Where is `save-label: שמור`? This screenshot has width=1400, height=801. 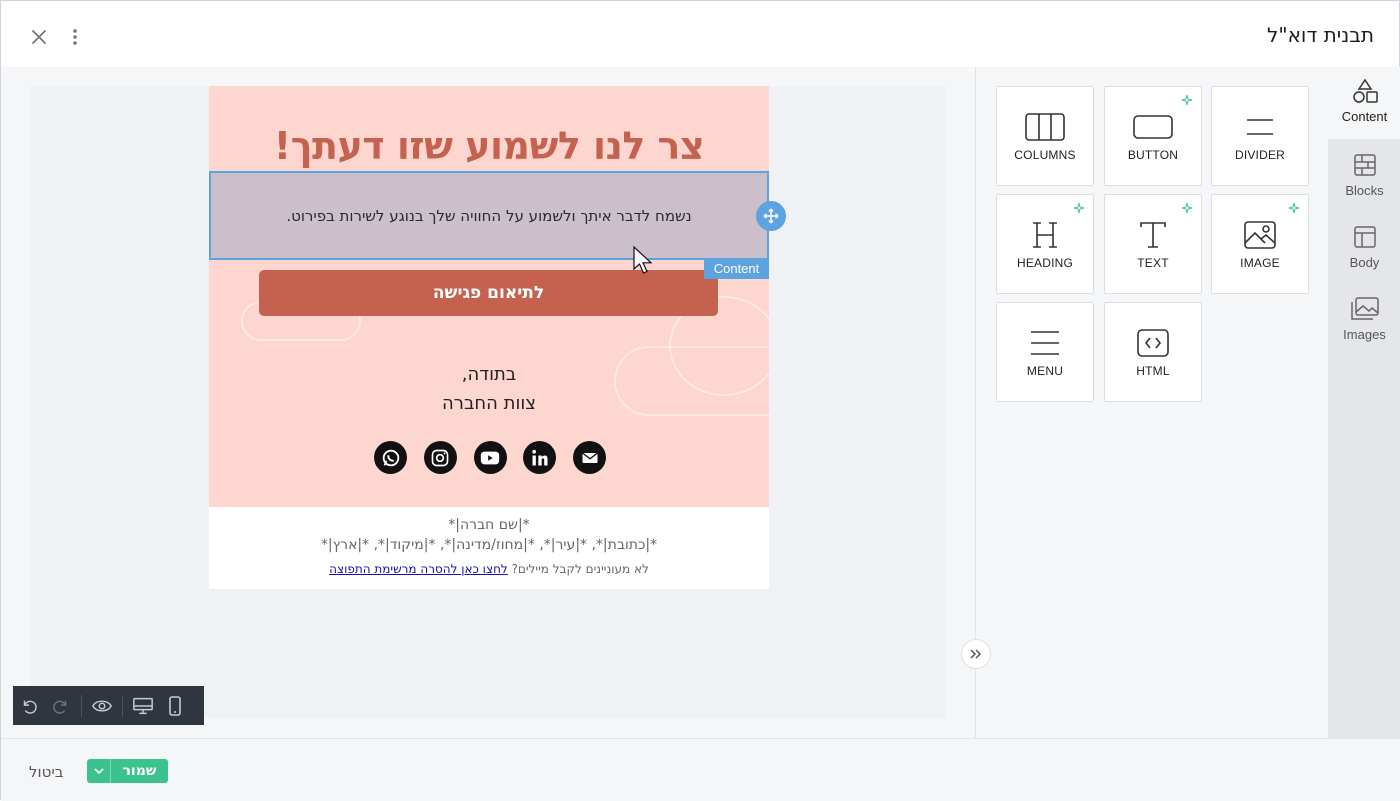 save-label: שמור is located at coordinates (139, 771).